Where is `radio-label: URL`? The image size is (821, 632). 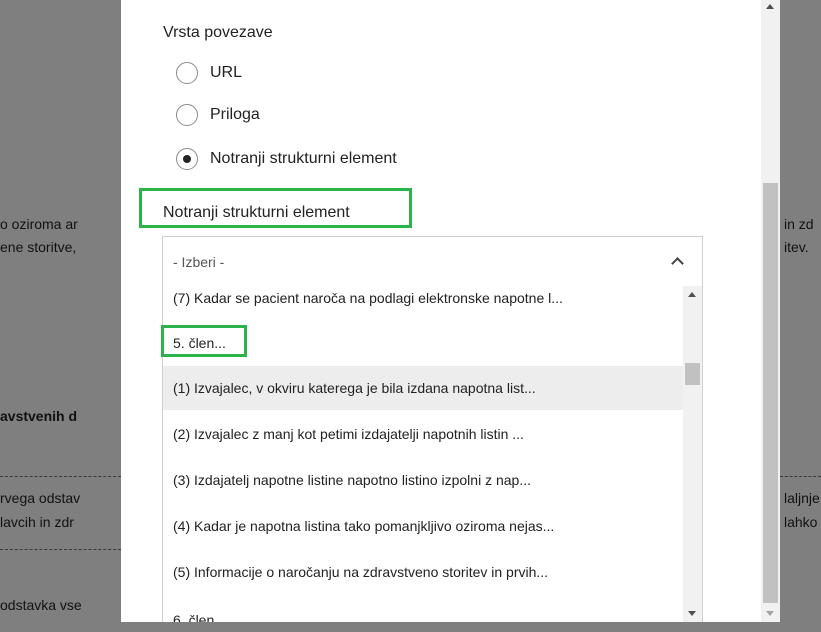 radio-label: URL is located at coordinates (226, 72).